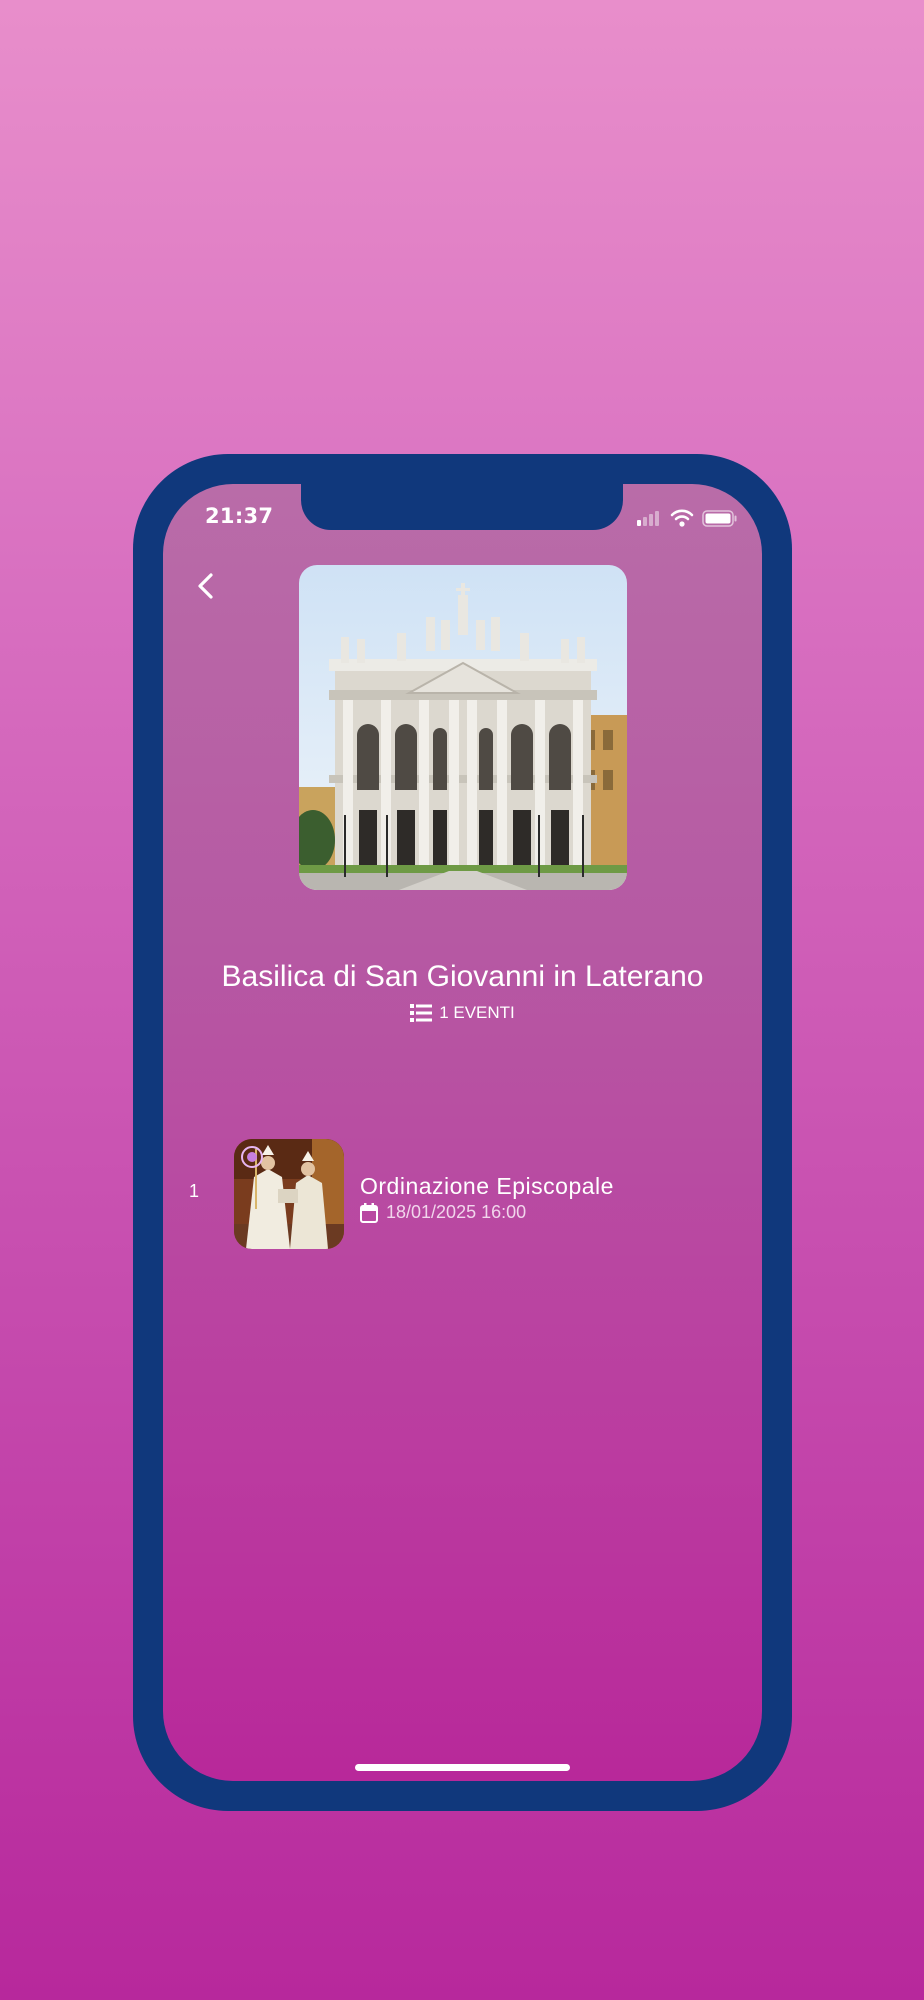 This screenshot has width=924, height=2000. What do you see at coordinates (462, 976) in the screenshot?
I see `venue-title: Basilica di San Giovanni in Laterano` at bounding box center [462, 976].